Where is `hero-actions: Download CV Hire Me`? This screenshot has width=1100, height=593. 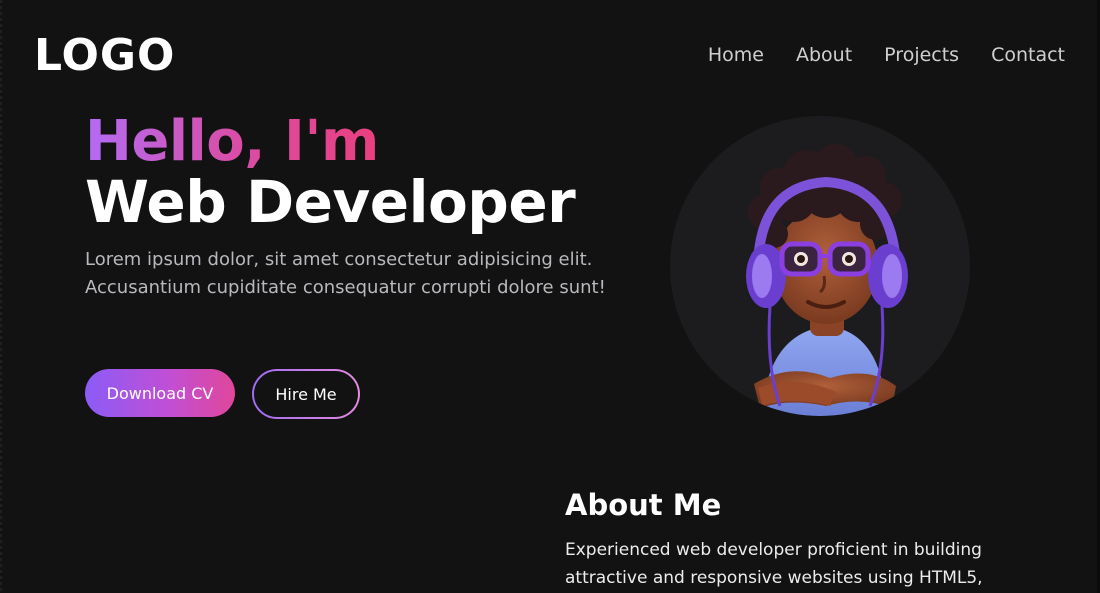
hero-actions: Download CV Hire Me is located at coordinates (222, 394).